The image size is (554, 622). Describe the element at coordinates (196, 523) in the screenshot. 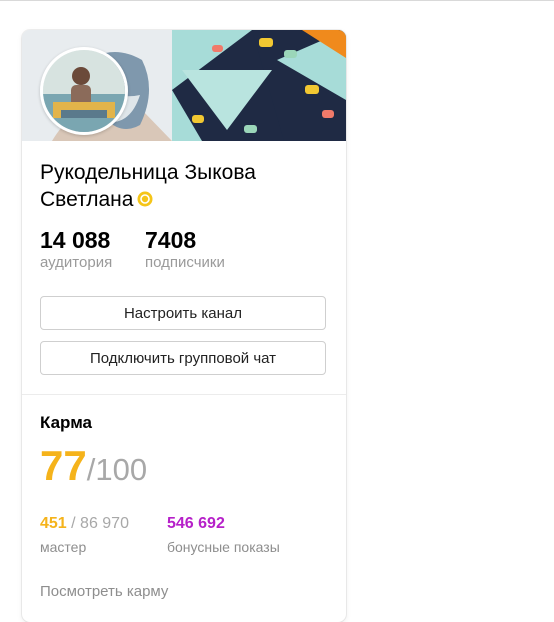

I see `karma-bonus-value: 546 692` at that location.